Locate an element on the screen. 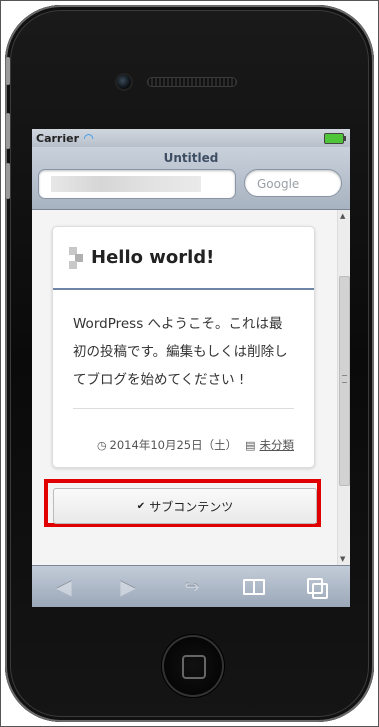 This screenshot has height=727, width=379. subcontent-button: ✔ サブコンテンツ is located at coordinates (185, 506).